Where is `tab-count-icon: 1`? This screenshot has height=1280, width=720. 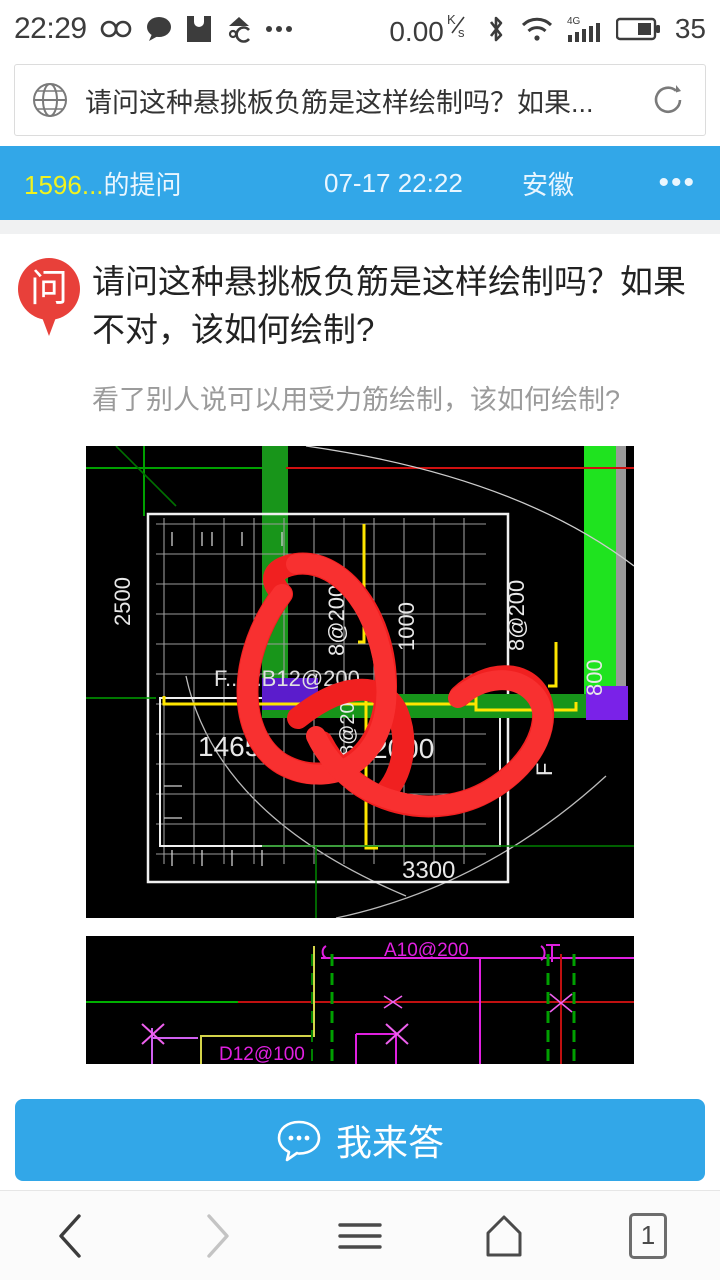
tab-count-icon: 1 is located at coordinates (648, 1235).